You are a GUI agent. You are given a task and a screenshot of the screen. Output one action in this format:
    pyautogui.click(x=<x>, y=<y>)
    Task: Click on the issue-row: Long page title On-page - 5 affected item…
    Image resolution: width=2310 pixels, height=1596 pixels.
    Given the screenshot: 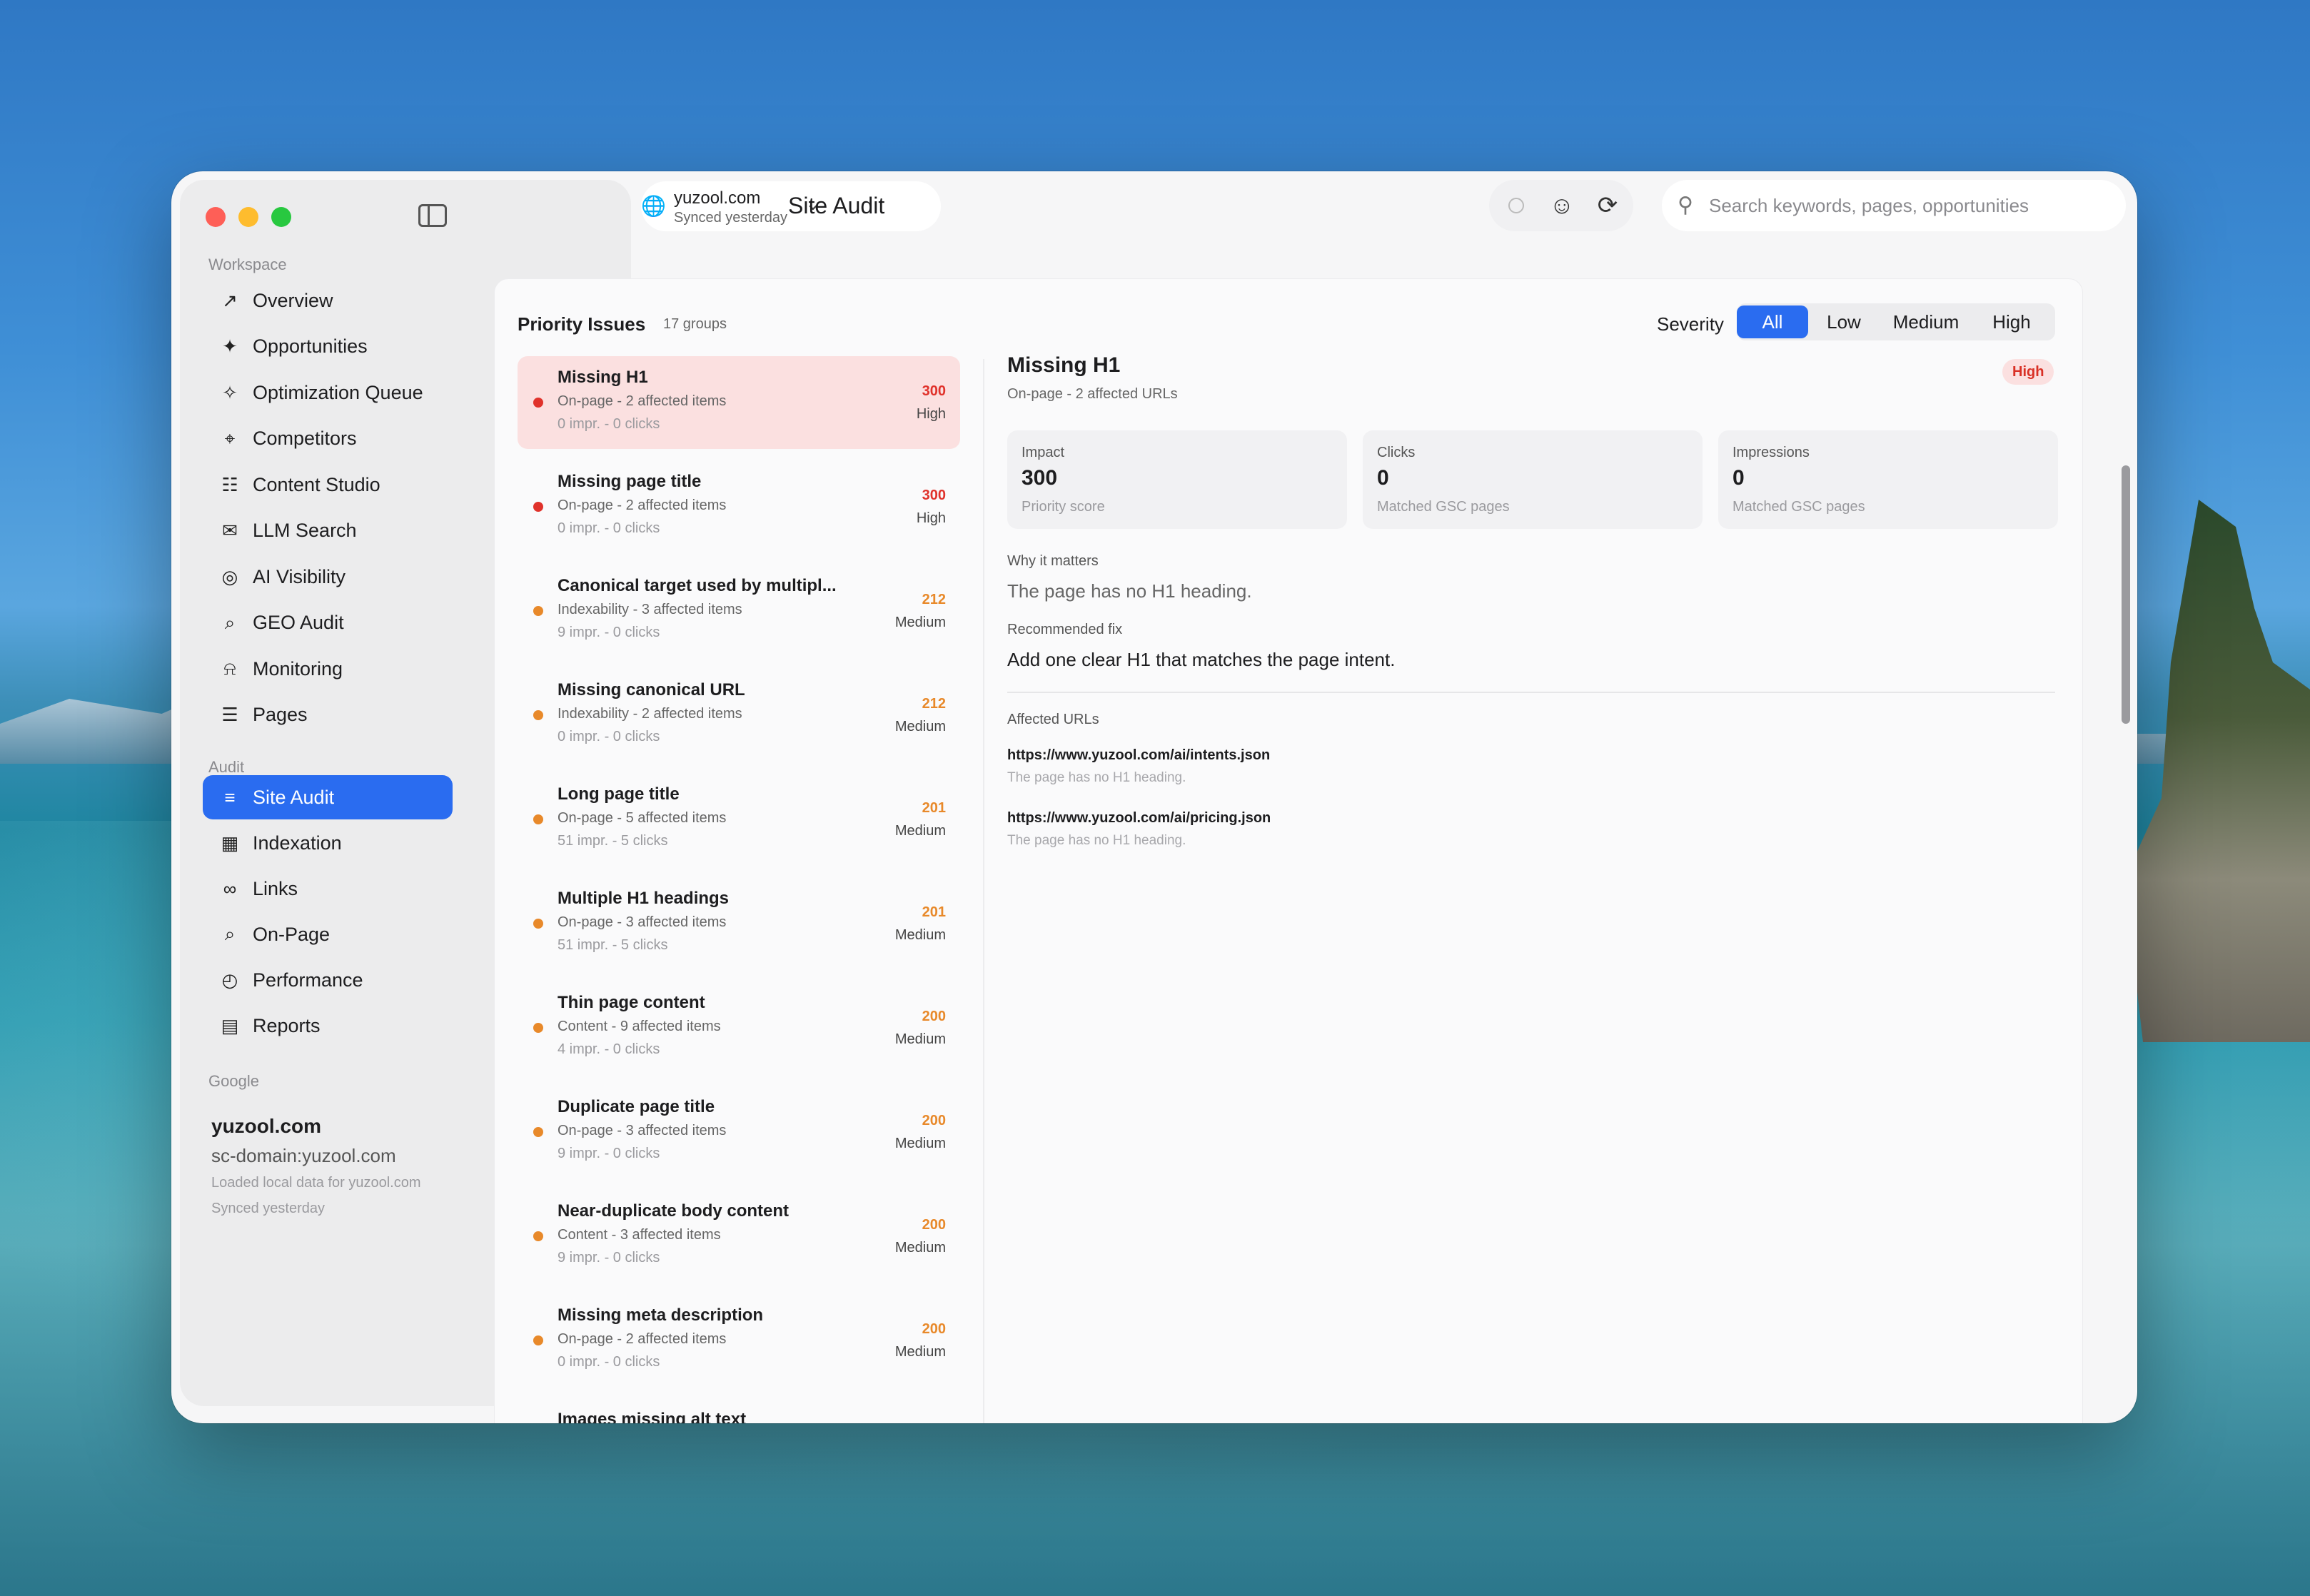 What is the action you would take?
    pyautogui.click(x=739, y=819)
    